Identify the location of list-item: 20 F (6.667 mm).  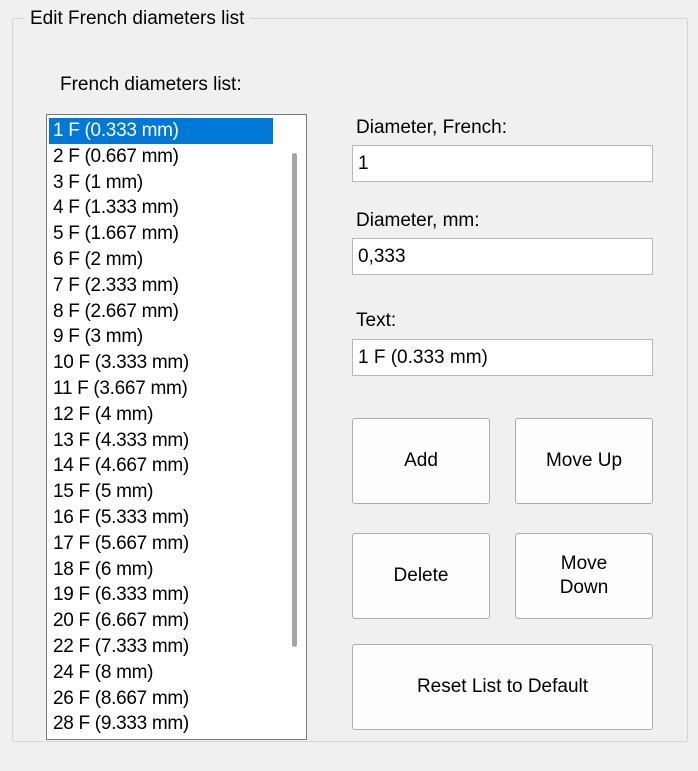
(166, 621).